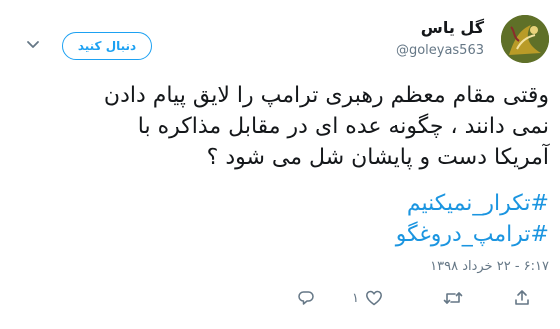  What do you see at coordinates (289, 234) in the screenshot?
I see `hashtag-link: #ترامپ_دروغگو` at bounding box center [289, 234].